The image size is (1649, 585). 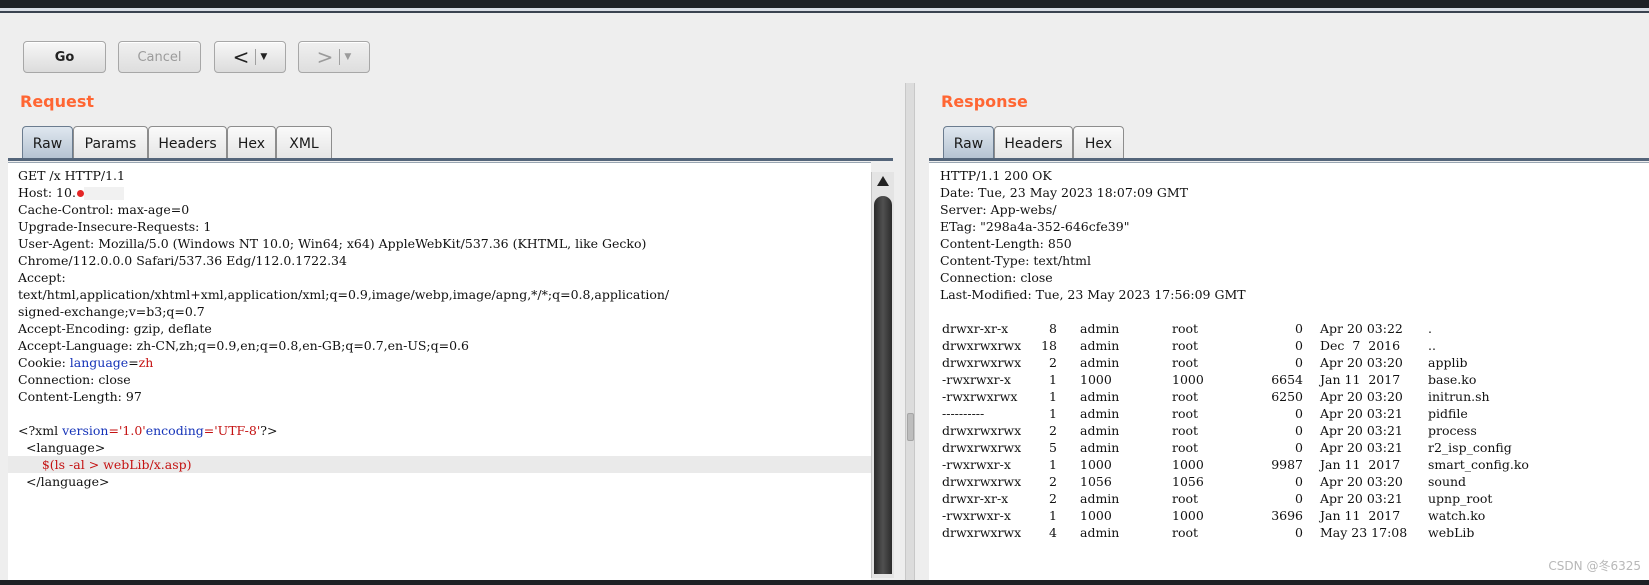 What do you see at coordinates (1053, 328) in the screenshot?
I see `listing-links: 8` at bounding box center [1053, 328].